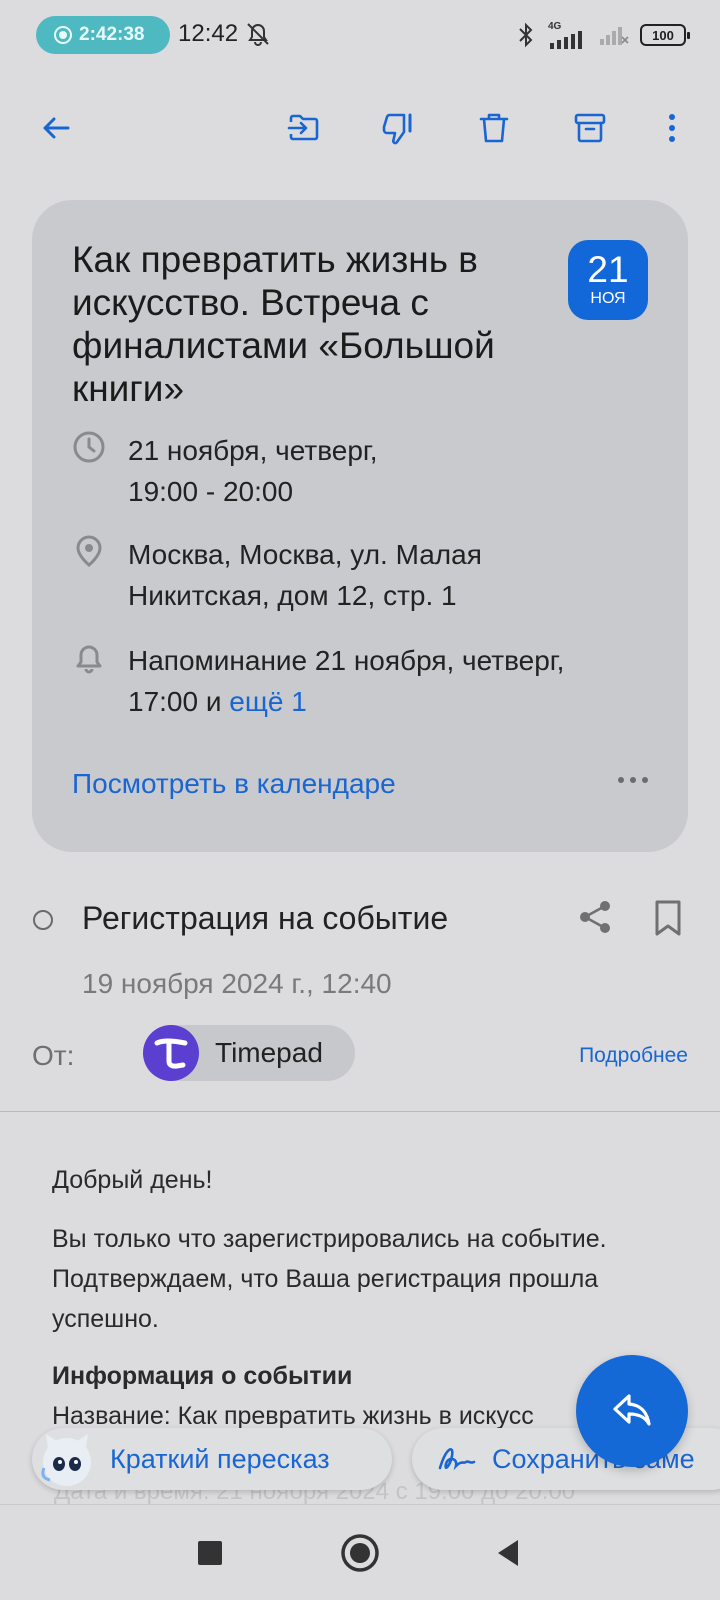 The height and width of the screenshot is (1600, 720). I want to click on event-datetime: 21 ноября, четверг, 19:00 - 20:00, so click(367, 471).